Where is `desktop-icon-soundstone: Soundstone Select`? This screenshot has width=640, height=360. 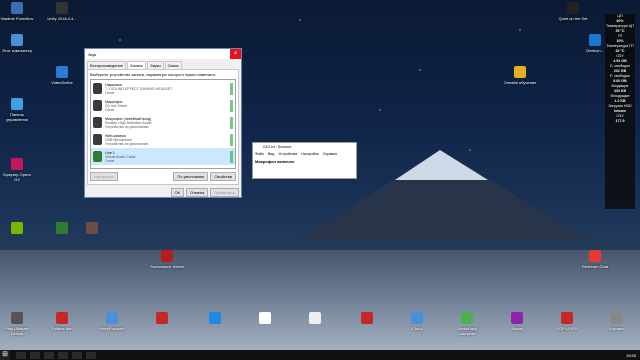
desktop-icon-soundstone: Soundstone Select is located at coordinates (167, 259).